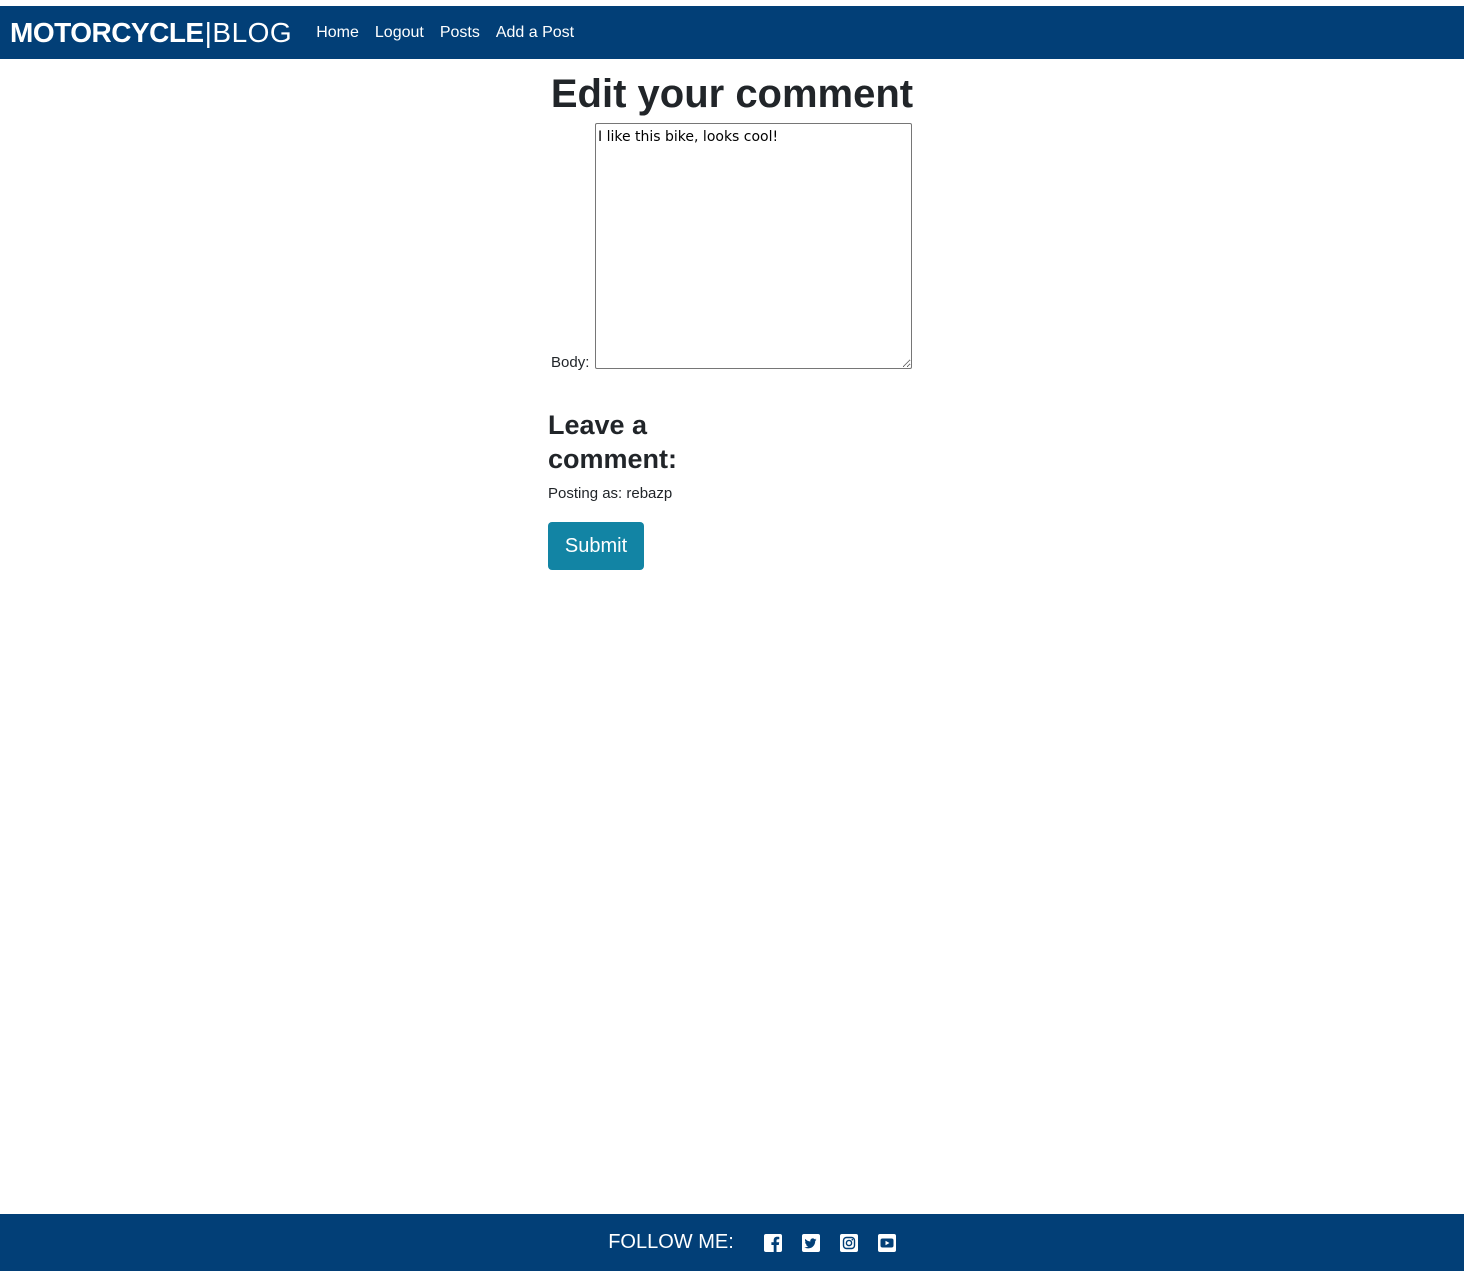  Describe the element at coordinates (535, 33) in the screenshot. I see `nav-link-add-post: Add a Post` at that location.